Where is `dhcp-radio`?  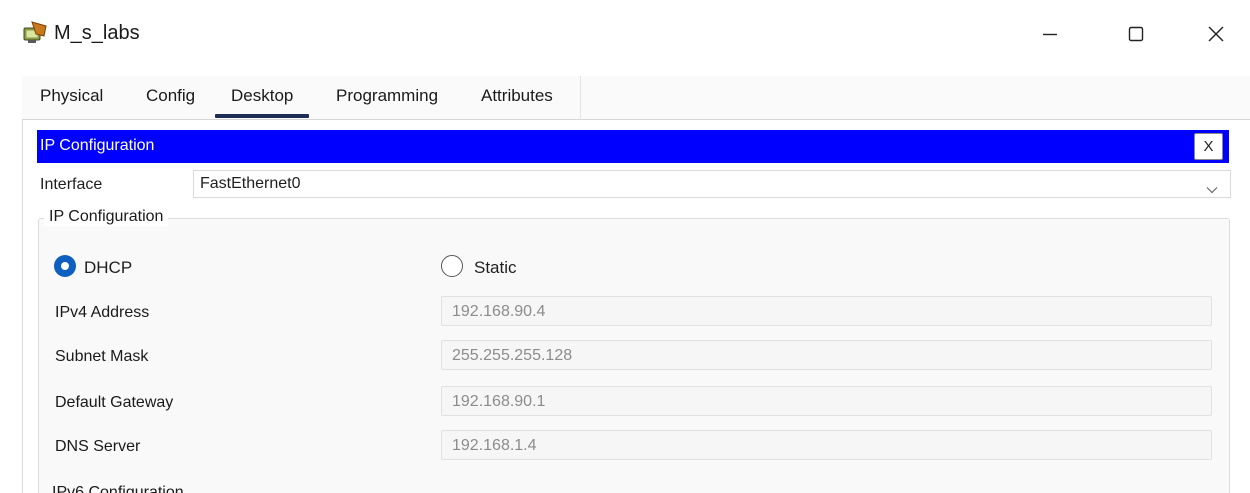 dhcp-radio is located at coordinates (65, 266).